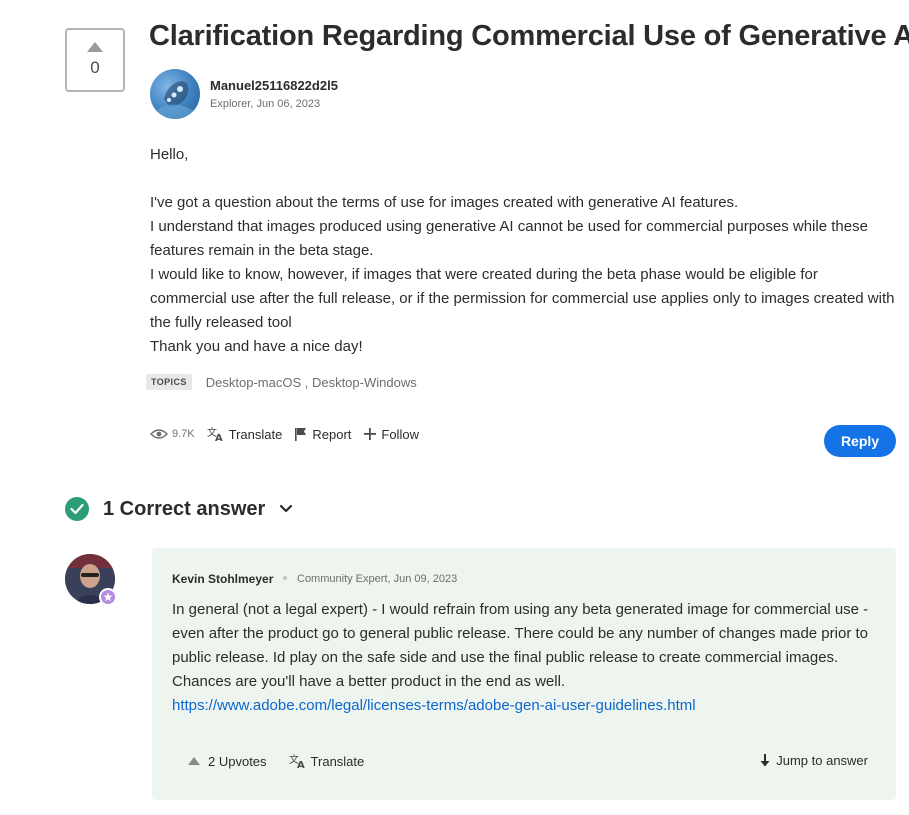 This screenshot has width=909, height=815. Describe the element at coordinates (159, 434) in the screenshot. I see `eye-icon` at that location.